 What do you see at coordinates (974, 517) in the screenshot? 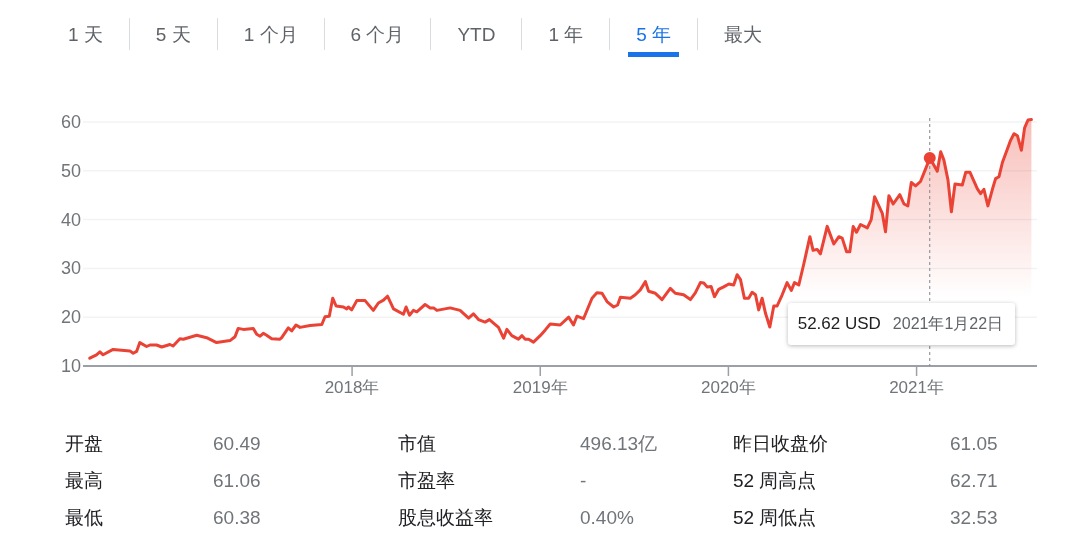
I see `stat-value: 32.53` at bounding box center [974, 517].